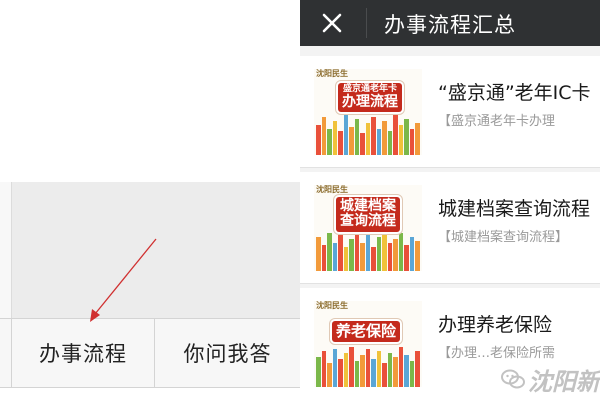  I want to click on chat-bubble-edge, so click(6, 250).